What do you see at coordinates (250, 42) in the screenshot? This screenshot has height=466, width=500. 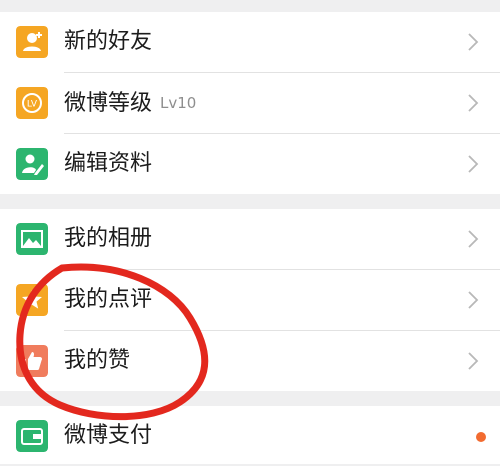 I see `menu-item-new-friends: 新的好友` at bounding box center [250, 42].